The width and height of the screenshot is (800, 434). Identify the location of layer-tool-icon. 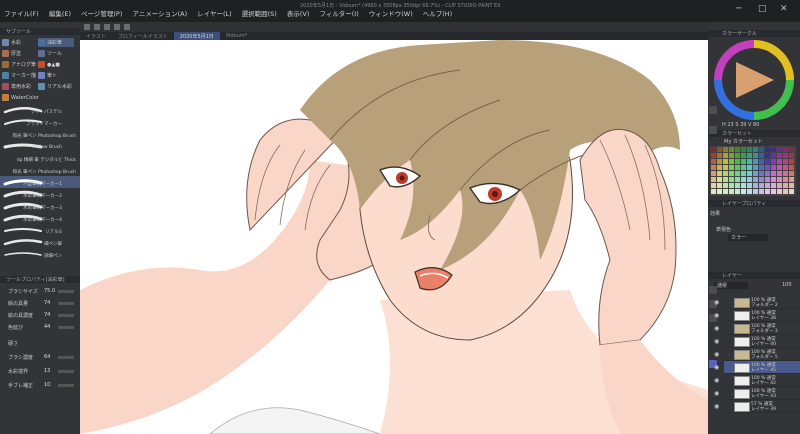
(713, 290).